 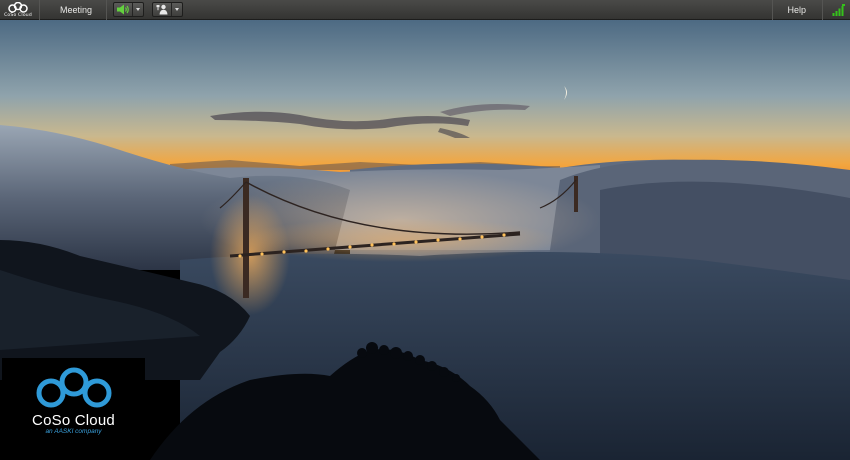 I want to click on webcam-person-icon, so click(x=162, y=9).